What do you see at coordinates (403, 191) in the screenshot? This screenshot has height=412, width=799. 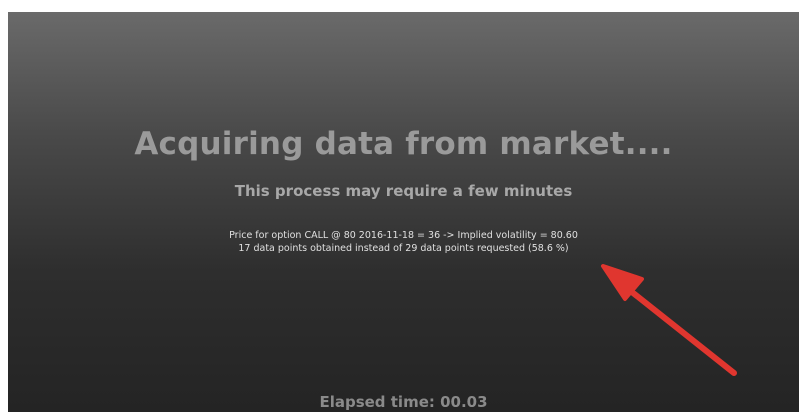 I see `loading-subtitle: This process may require a few minutes` at bounding box center [403, 191].